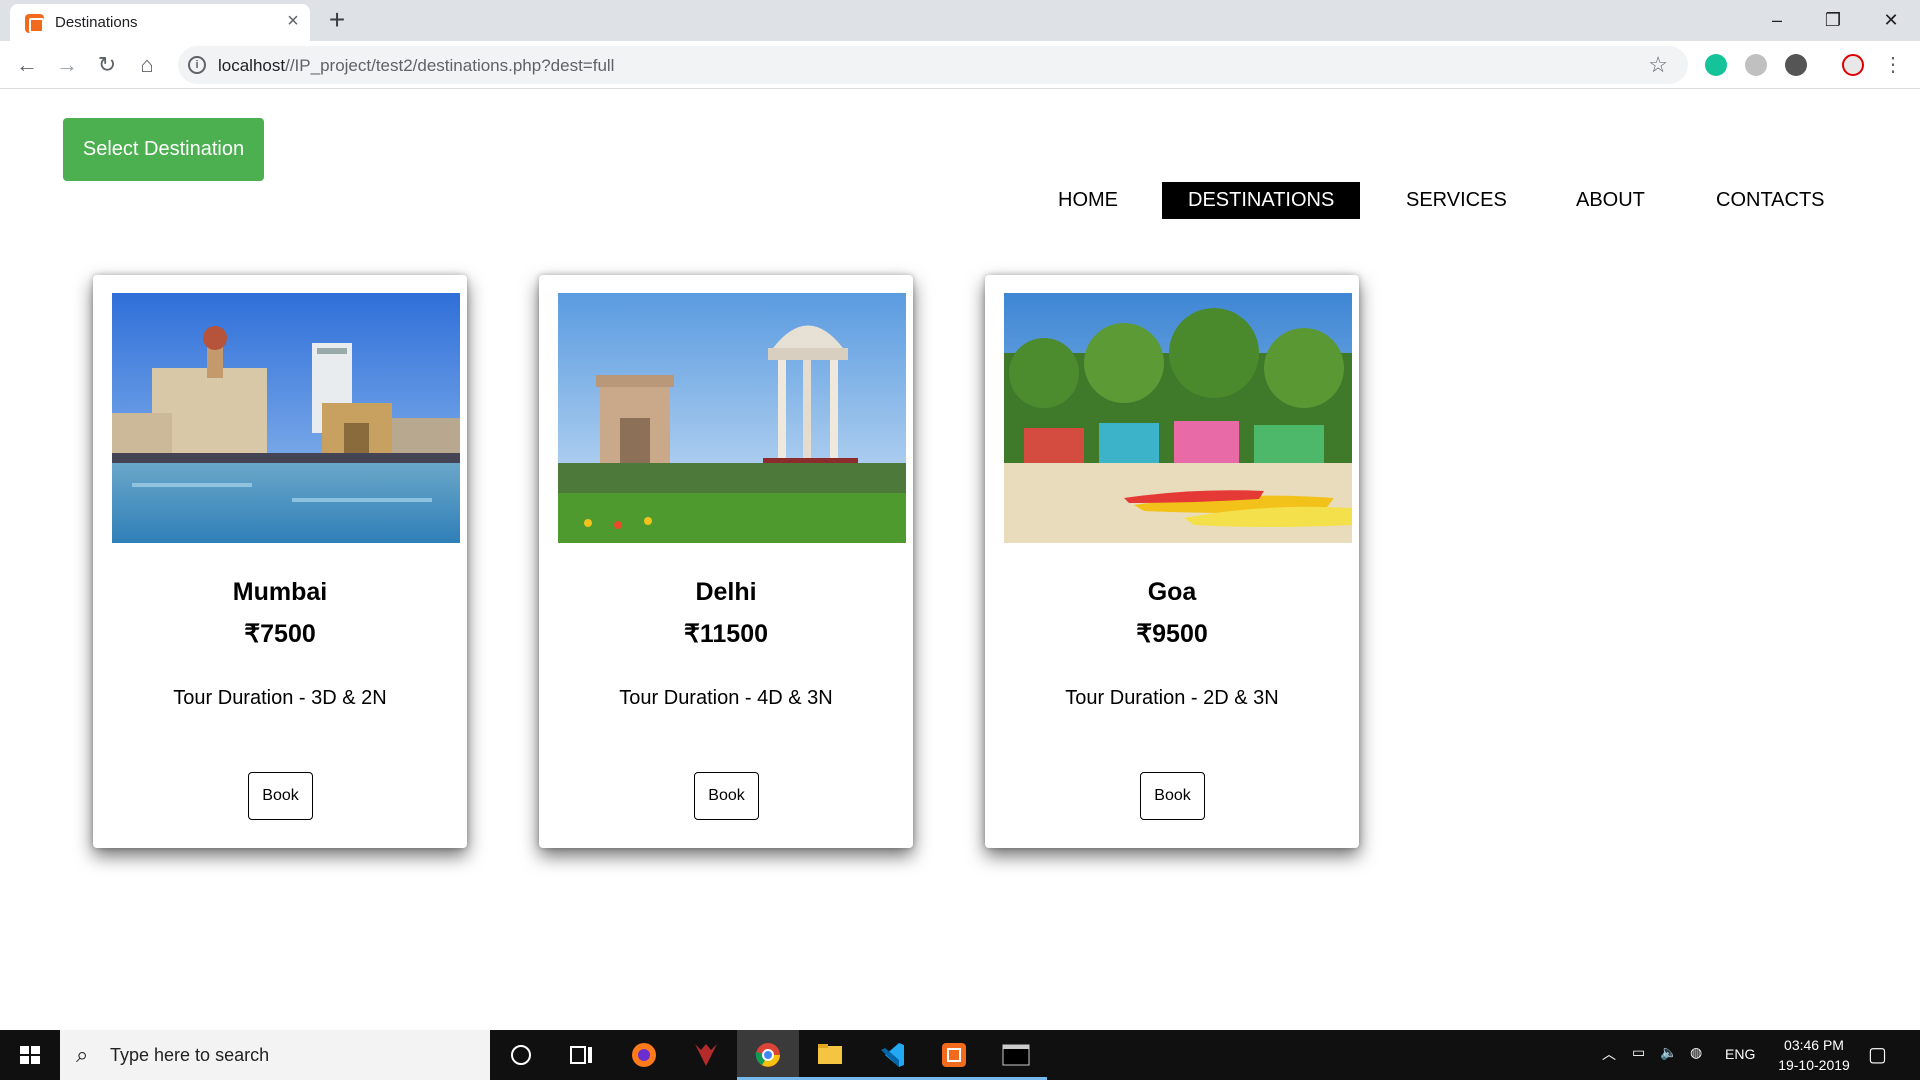 The image size is (1920, 1080). What do you see at coordinates (82, 1054) in the screenshot?
I see `search-icon: ⌕` at bounding box center [82, 1054].